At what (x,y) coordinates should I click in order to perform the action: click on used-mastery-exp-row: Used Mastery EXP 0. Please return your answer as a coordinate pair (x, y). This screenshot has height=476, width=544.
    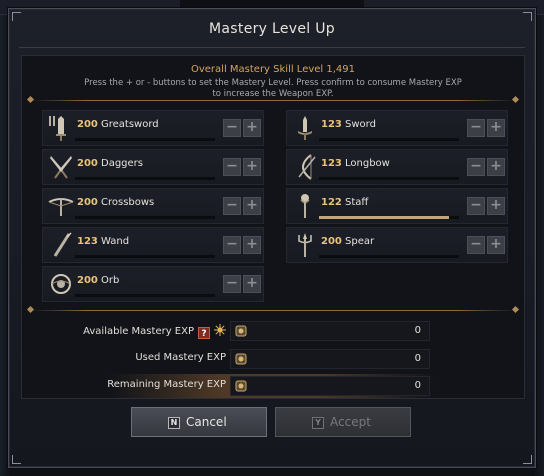
    Looking at the image, I should click on (271, 359).